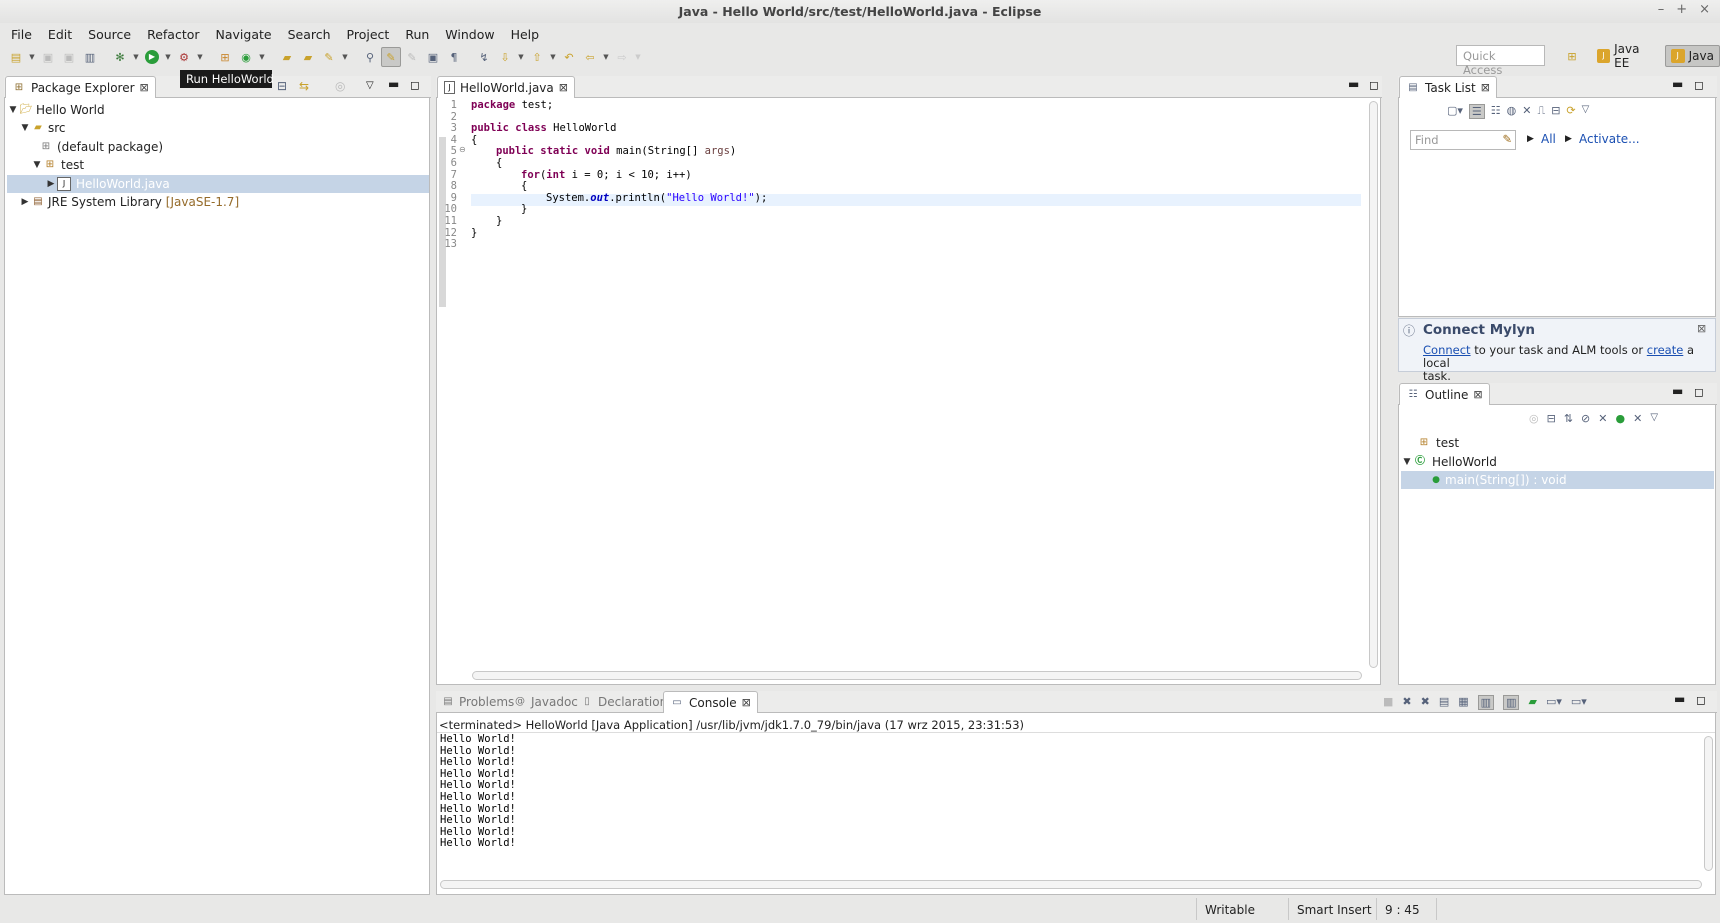 The image size is (1720, 923). What do you see at coordinates (1507, 139) in the screenshot?
I see `clear-brush-icon: ✎` at bounding box center [1507, 139].